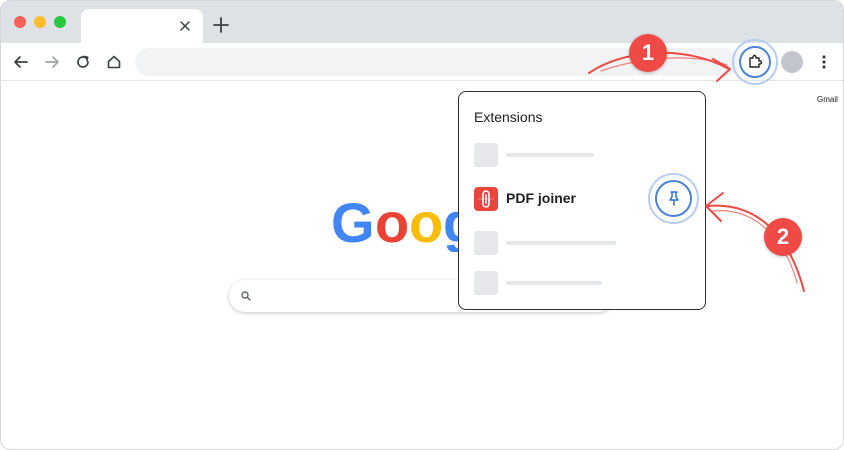 The image size is (844, 450). Describe the element at coordinates (783, 237) in the screenshot. I see `step-2-marker: 2` at that location.